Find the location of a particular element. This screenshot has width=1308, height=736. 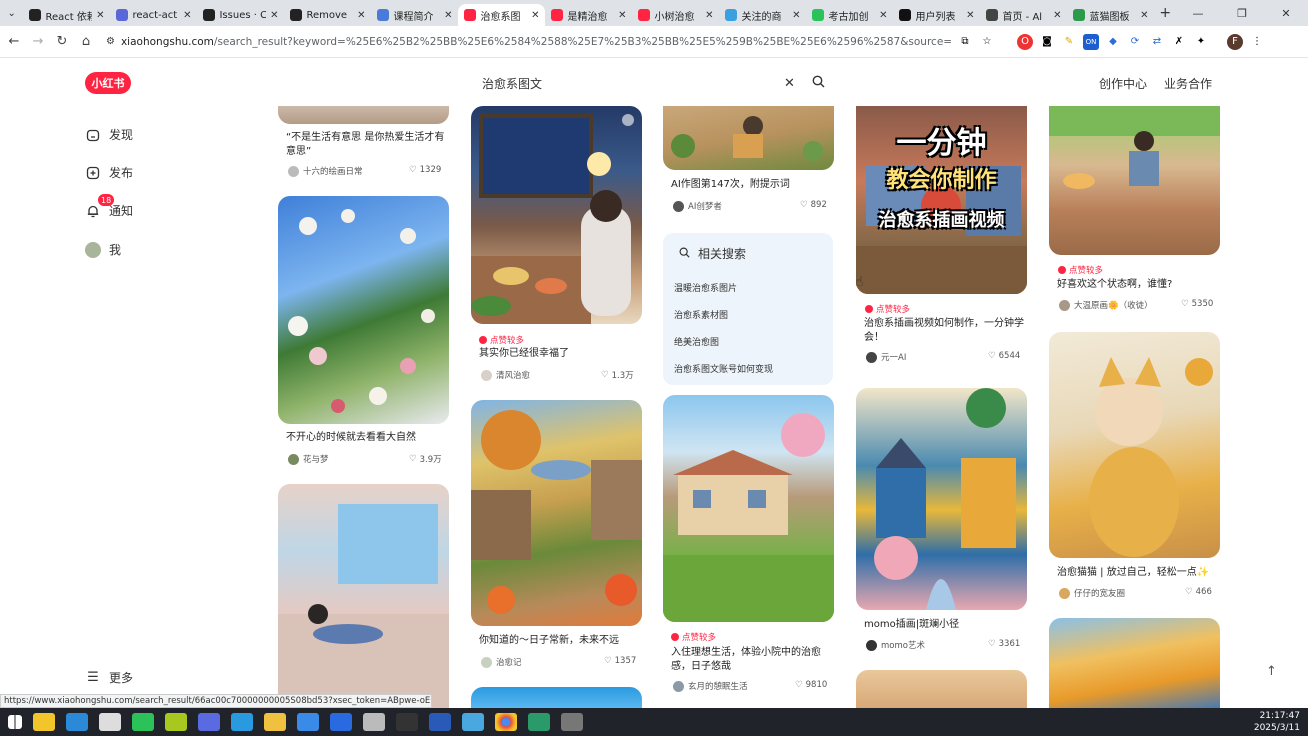

tab-search-icon: ⌄ is located at coordinates (11, 13).